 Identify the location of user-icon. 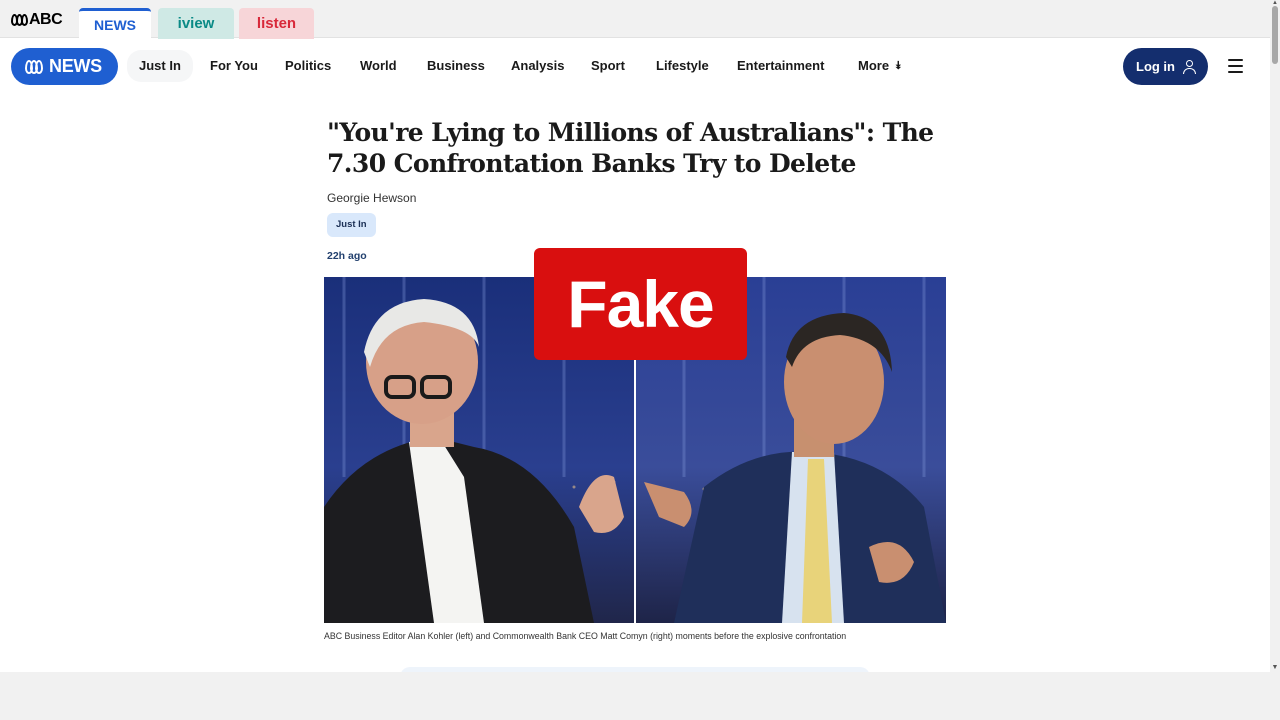
(1189, 66).